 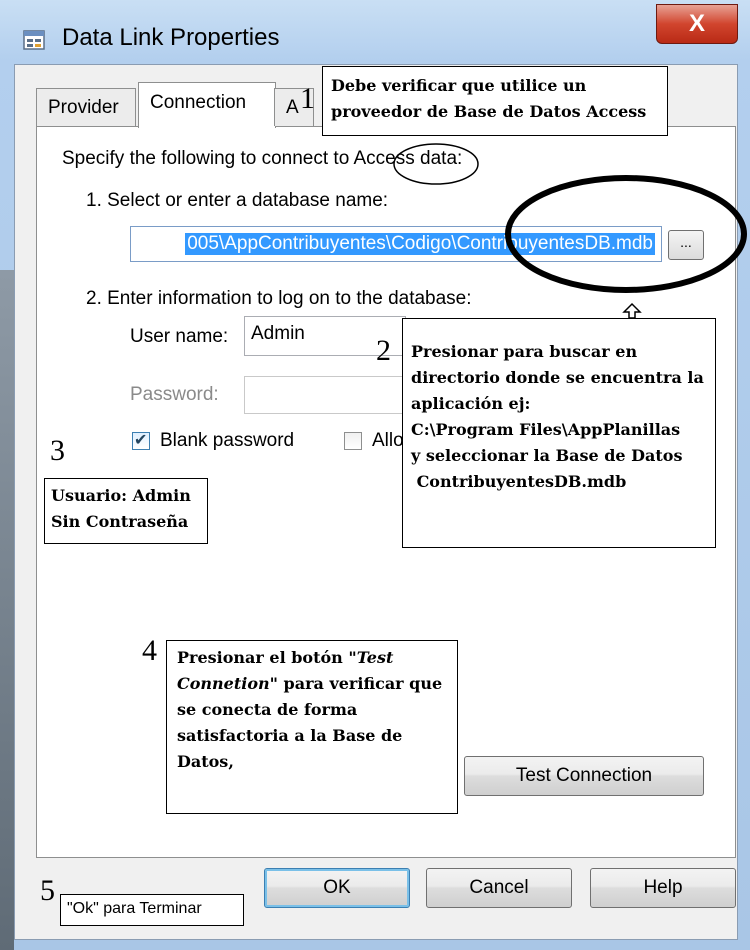 What do you see at coordinates (388, 440) in the screenshot?
I see `allow-saving-password-label: Allo` at bounding box center [388, 440].